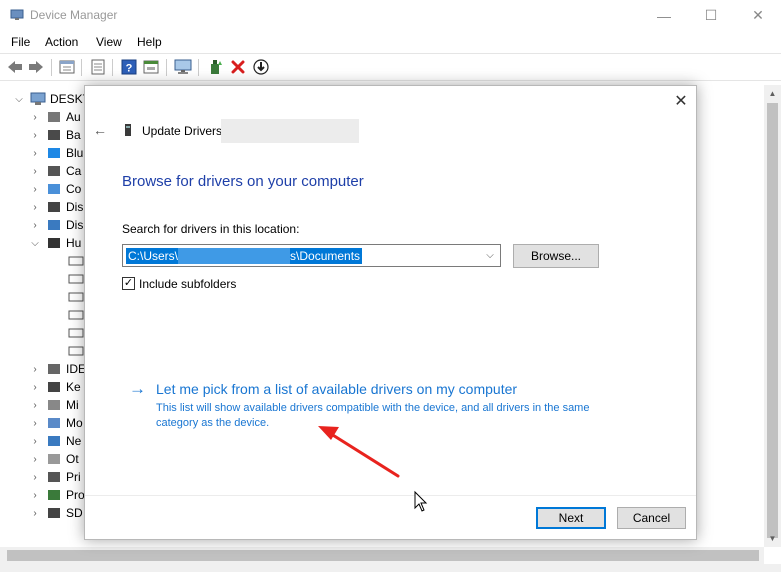 Image resolution: width=781 pixels, height=572 pixels. I want to click on horizontal-scrollbar, so click(382, 555).